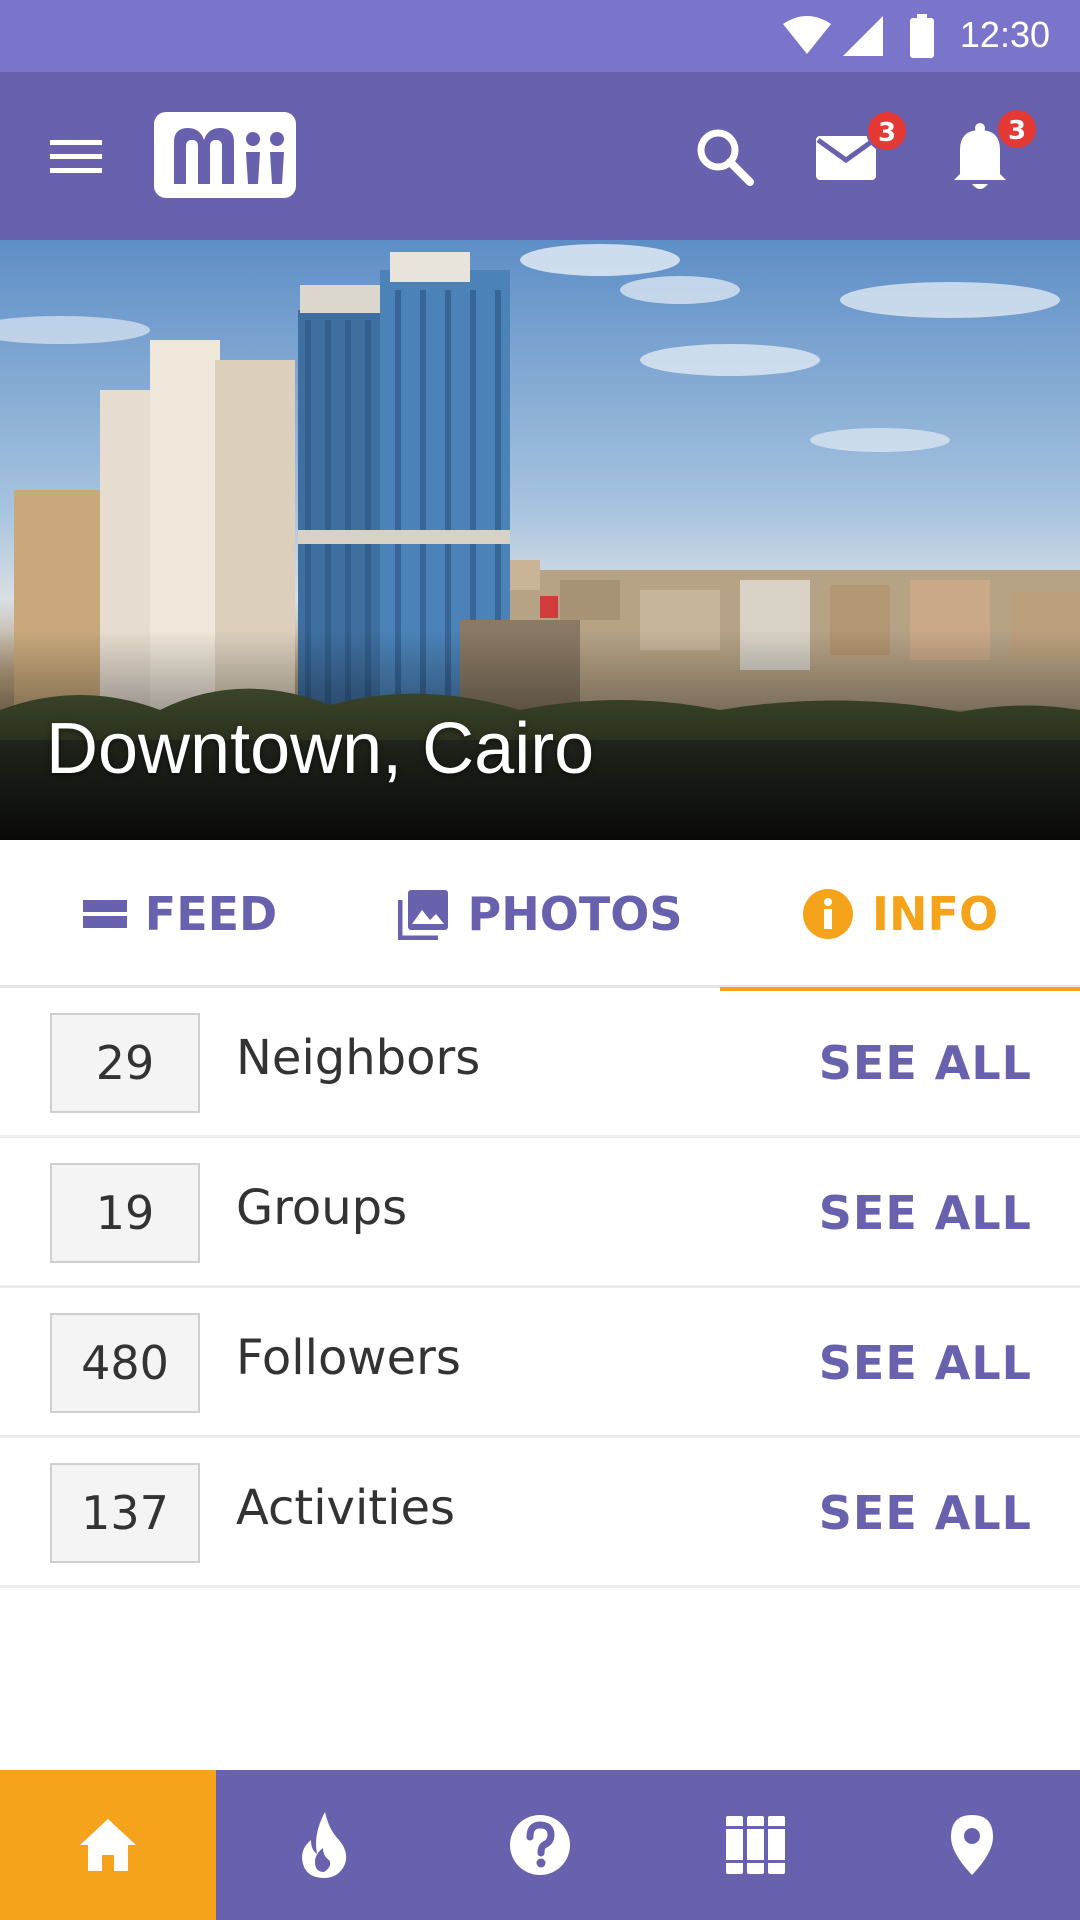  What do you see at coordinates (1004, 34) in the screenshot?
I see `status-time: 12:30` at bounding box center [1004, 34].